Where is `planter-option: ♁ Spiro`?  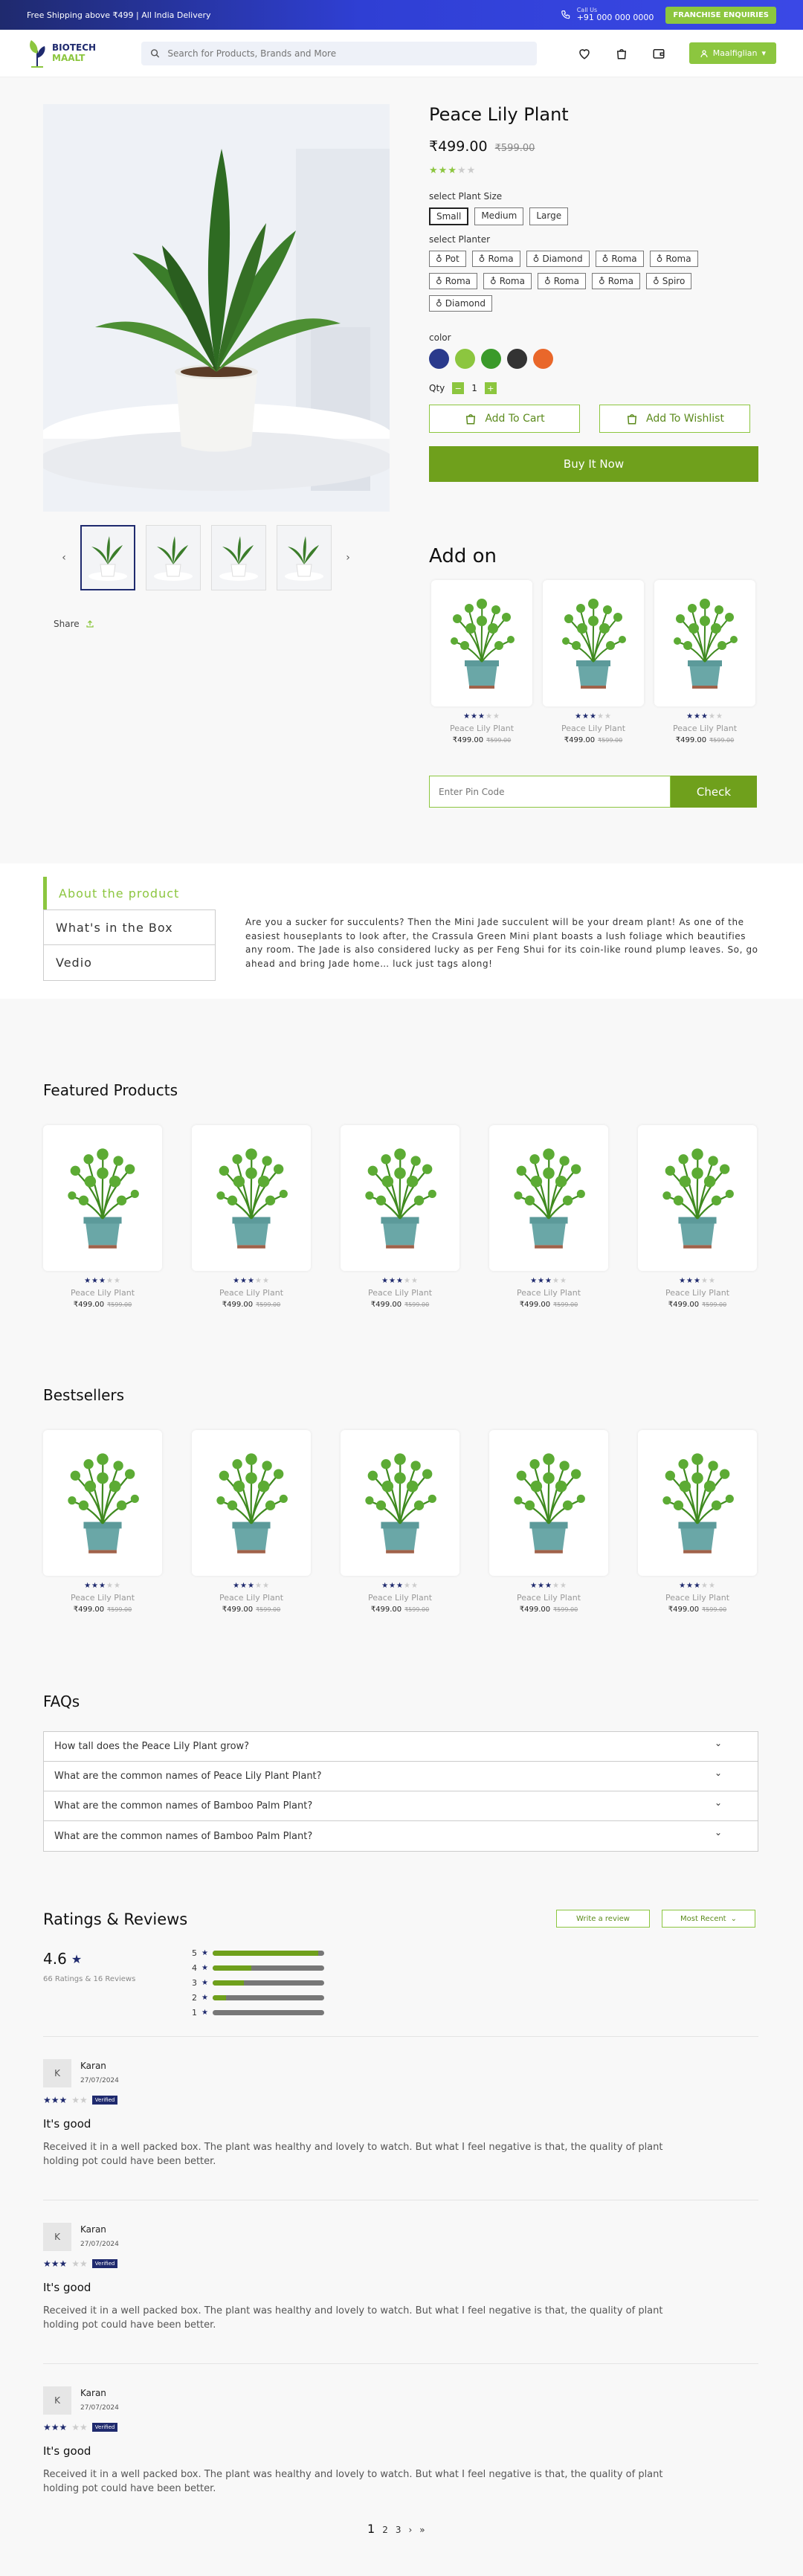 planter-option: ♁ Spiro is located at coordinates (668, 281).